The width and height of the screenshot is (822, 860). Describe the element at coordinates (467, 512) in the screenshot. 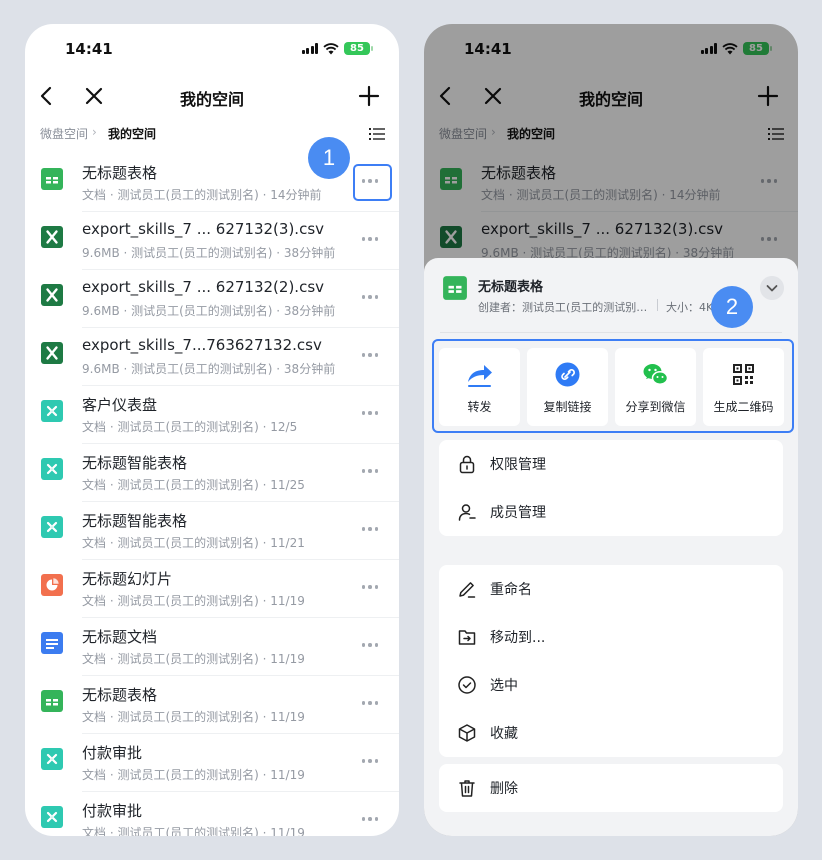

I see `members-icon` at that location.